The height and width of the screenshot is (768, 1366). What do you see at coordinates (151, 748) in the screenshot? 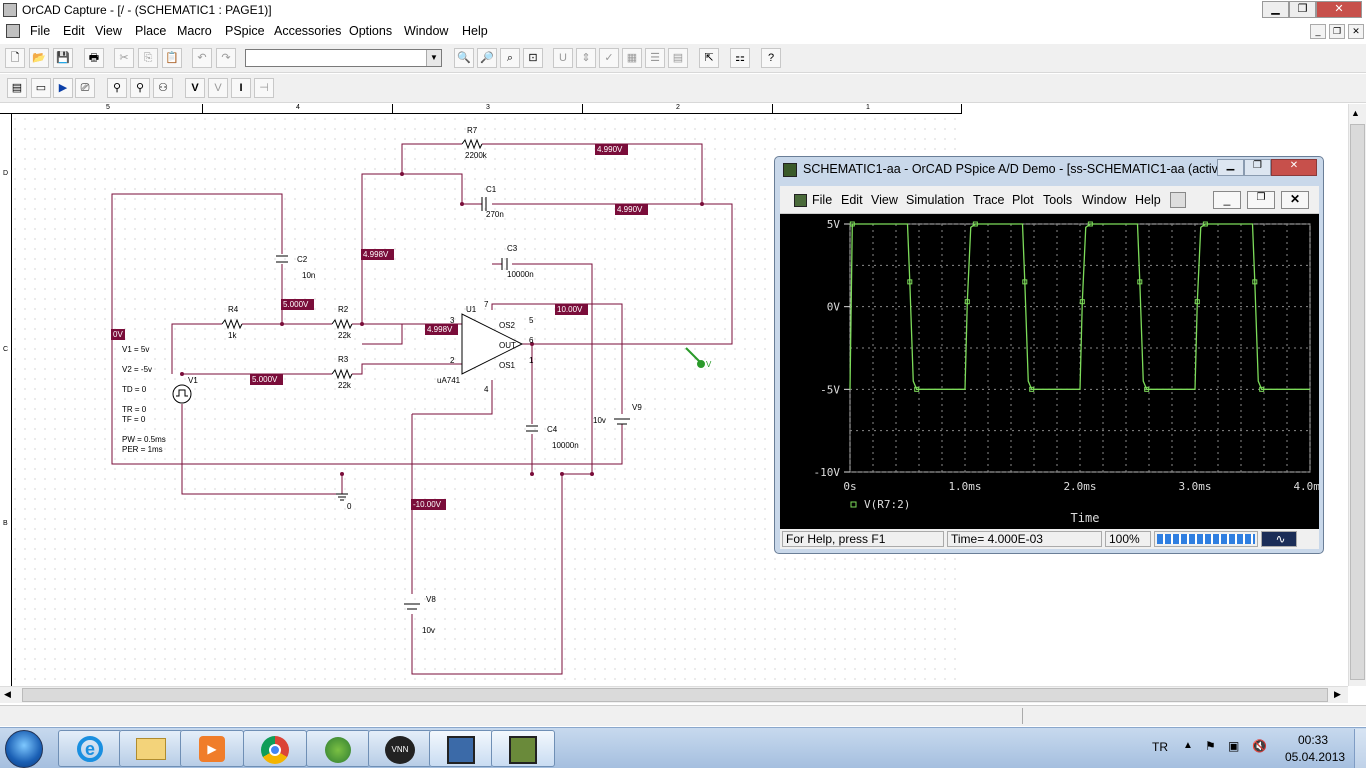
I see `taskbar-explorer-icon` at bounding box center [151, 748].